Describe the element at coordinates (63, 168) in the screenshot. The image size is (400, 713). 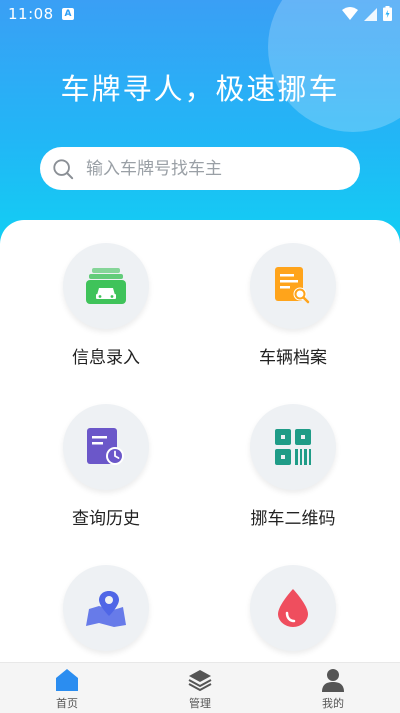
I see `search-icon` at that location.